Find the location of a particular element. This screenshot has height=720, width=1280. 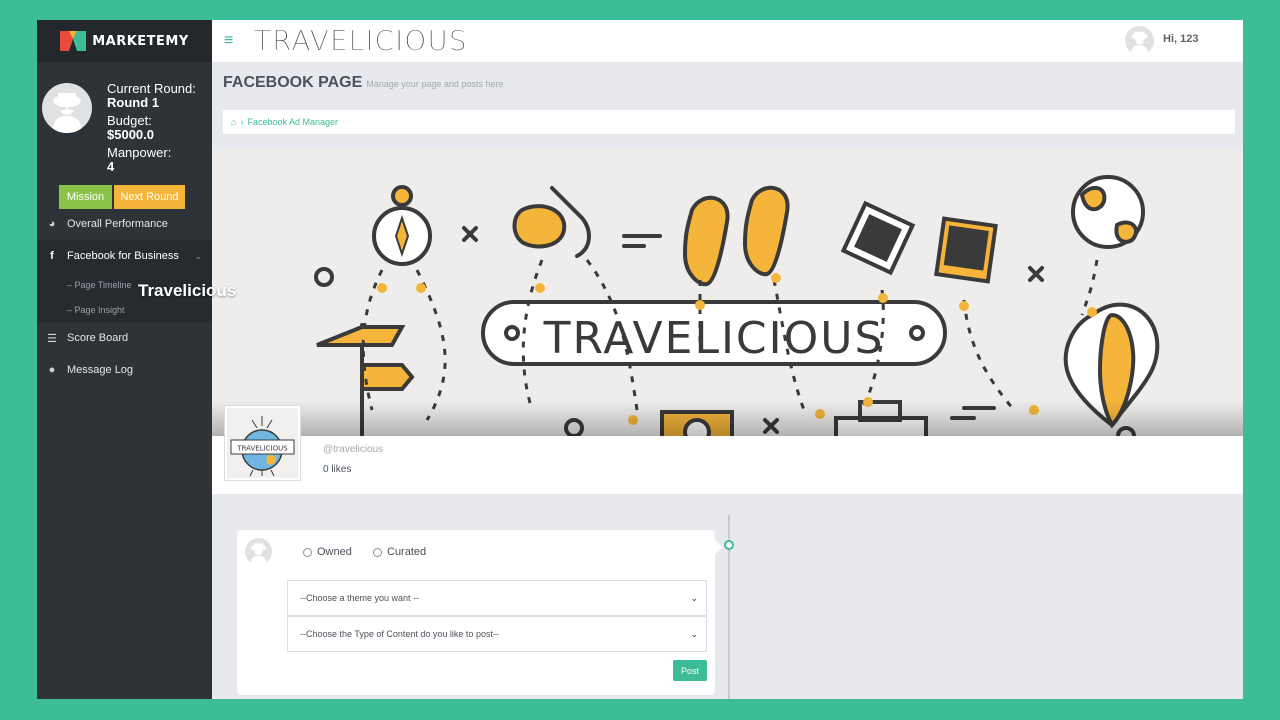

curated-radio-option: Curated is located at coordinates (399, 552).